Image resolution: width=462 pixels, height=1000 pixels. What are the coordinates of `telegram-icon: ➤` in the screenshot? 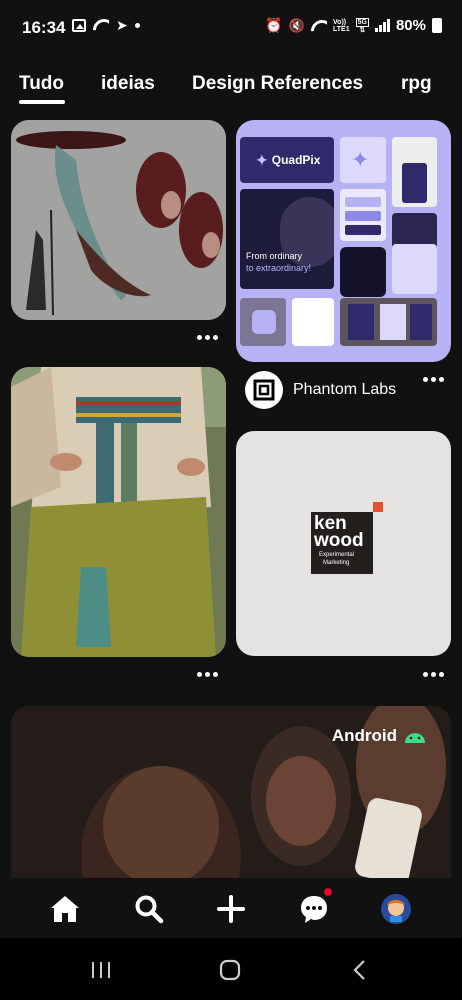 It's located at (122, 25).